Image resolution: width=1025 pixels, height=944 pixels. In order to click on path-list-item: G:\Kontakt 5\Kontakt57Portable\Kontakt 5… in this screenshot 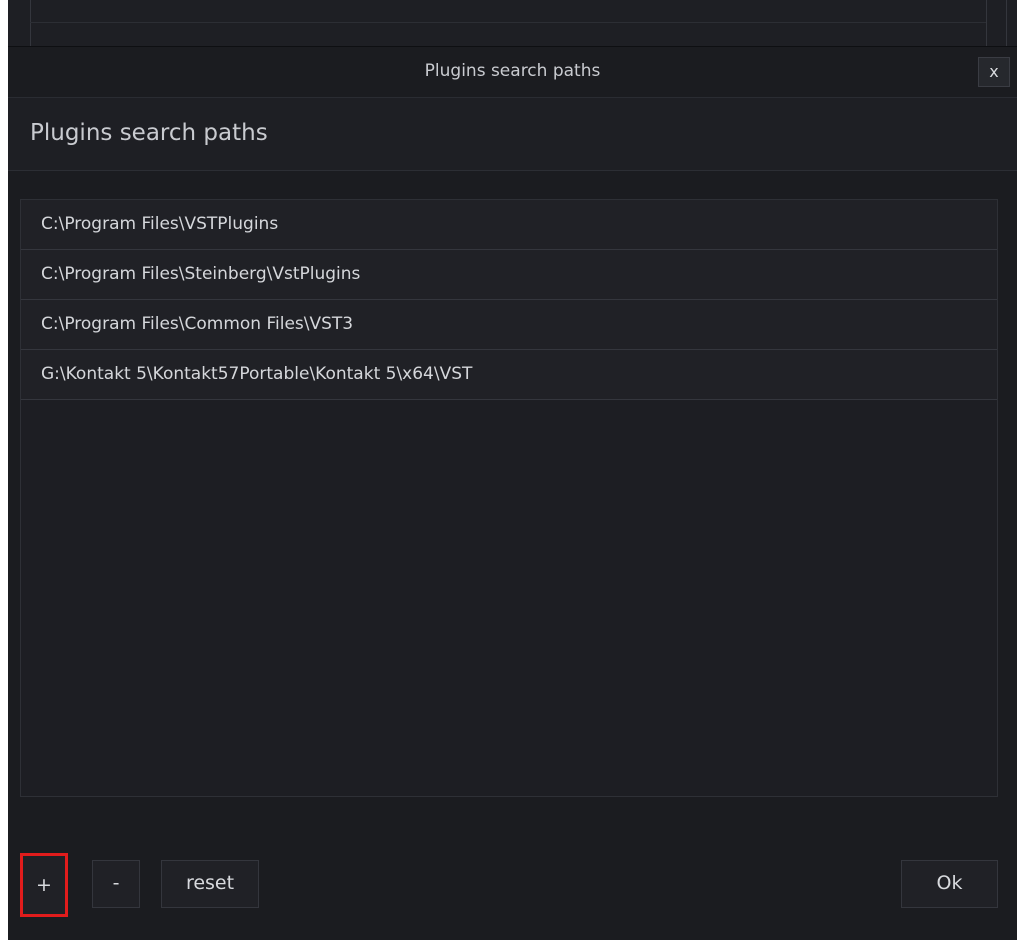, I will do `click(509, 375)`.